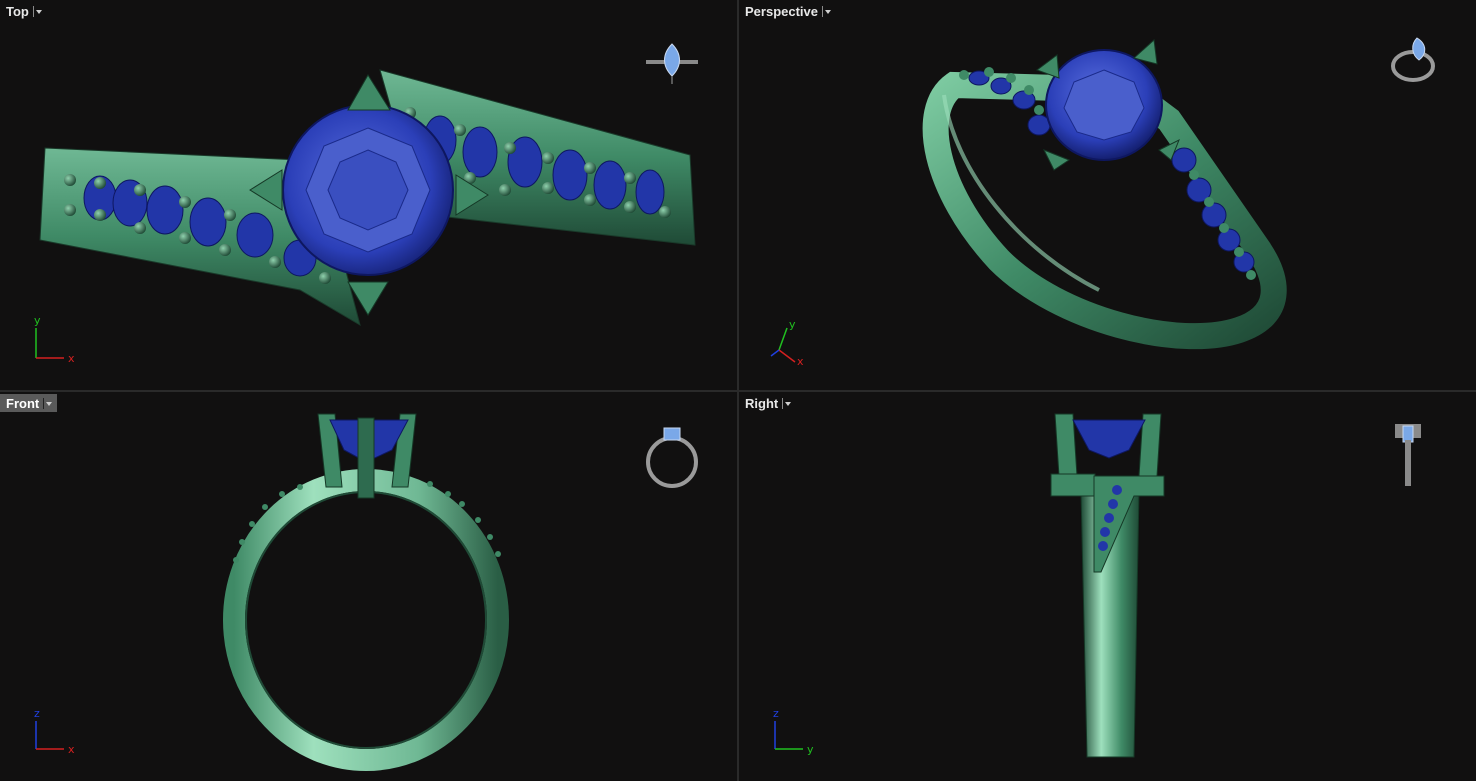 This screenshot has height=781, width=1476. What do you see at coordinates (17, 11) in the screenshot?
I see `viewport-title: Top` at bounding box center [17, 11].